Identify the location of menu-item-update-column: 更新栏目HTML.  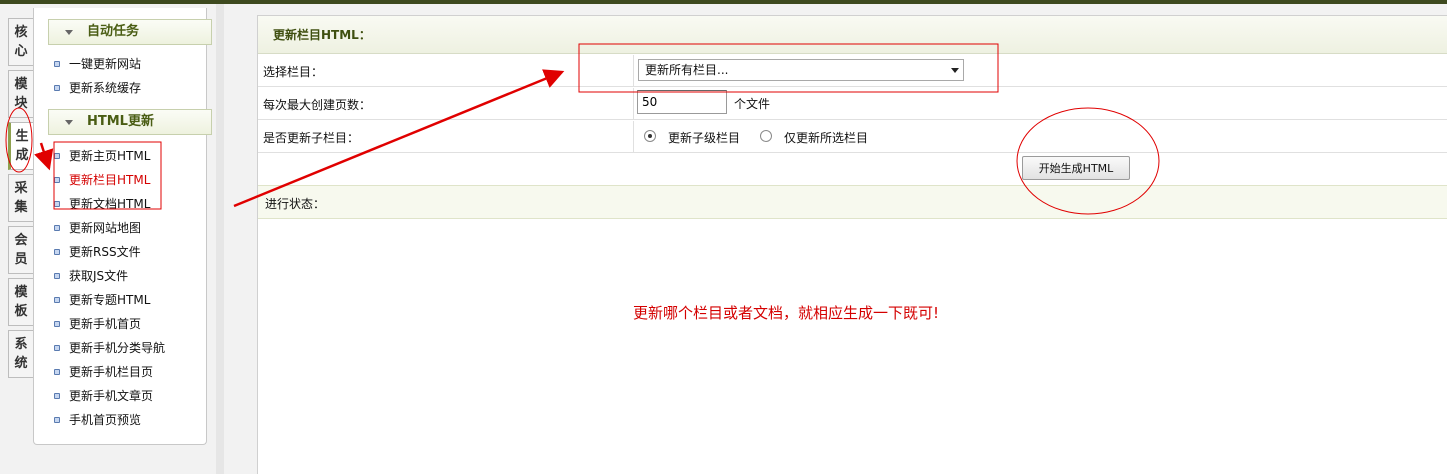
(102, 180).